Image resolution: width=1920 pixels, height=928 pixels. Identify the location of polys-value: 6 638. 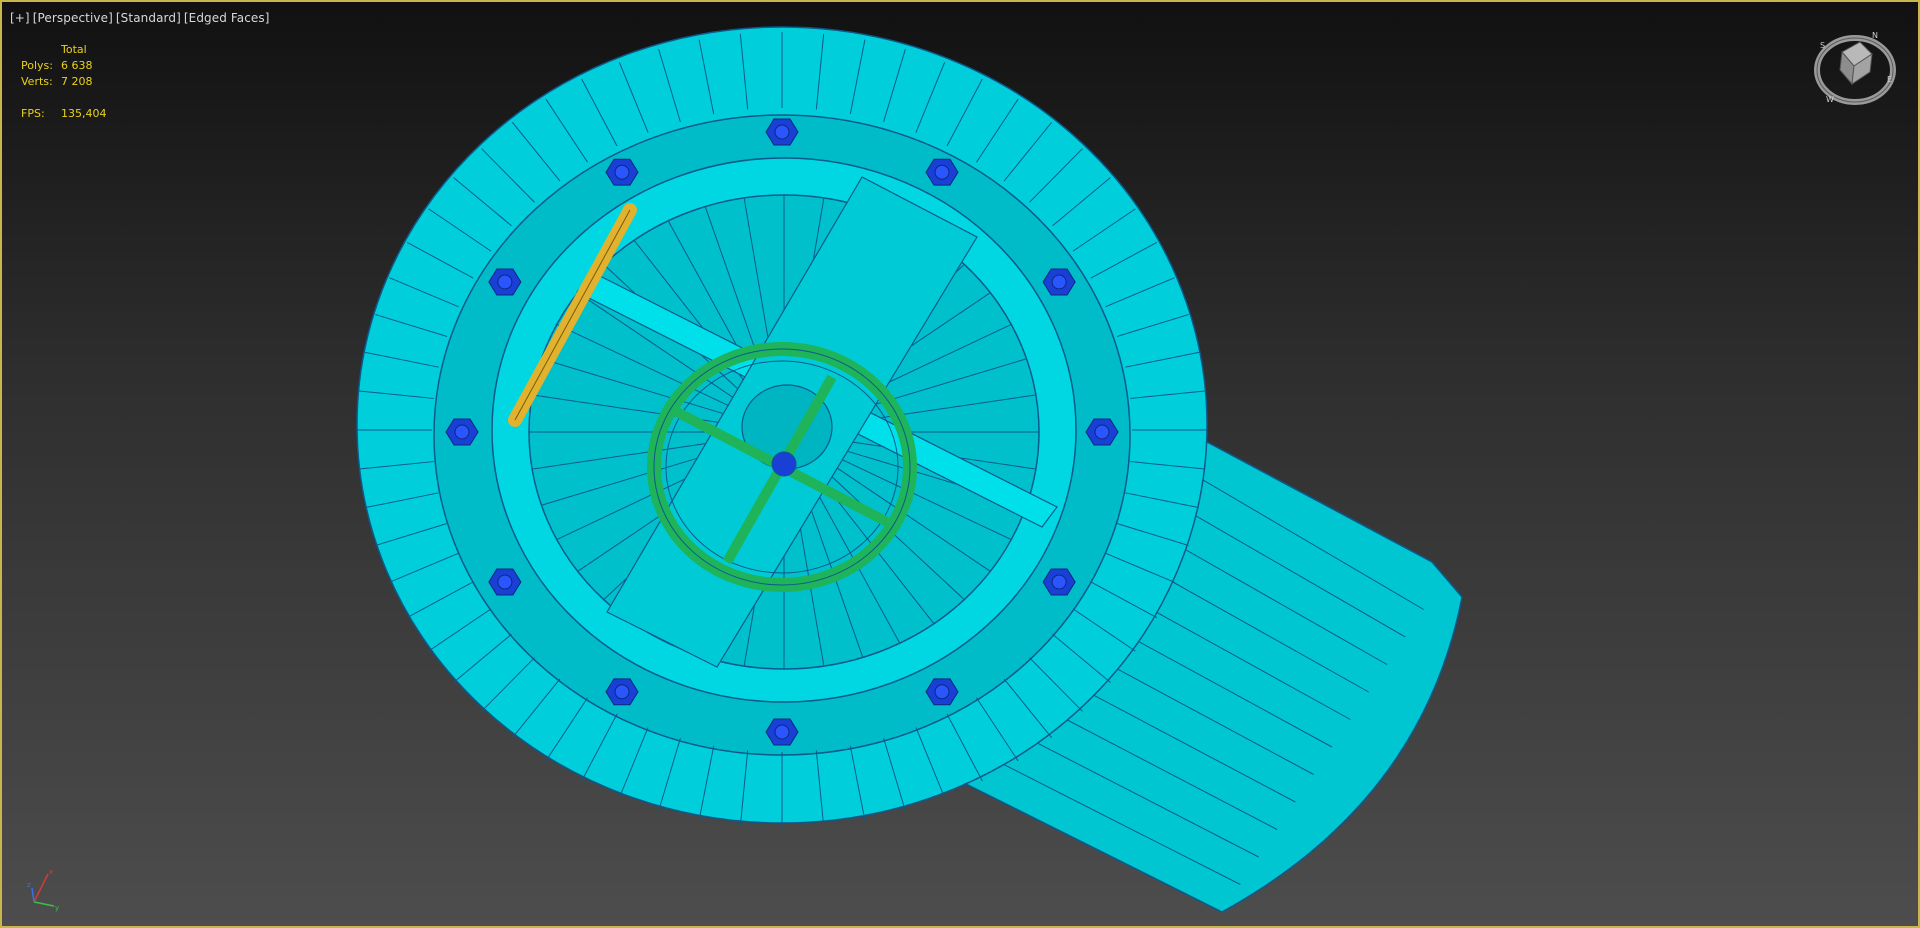
(77, 65).